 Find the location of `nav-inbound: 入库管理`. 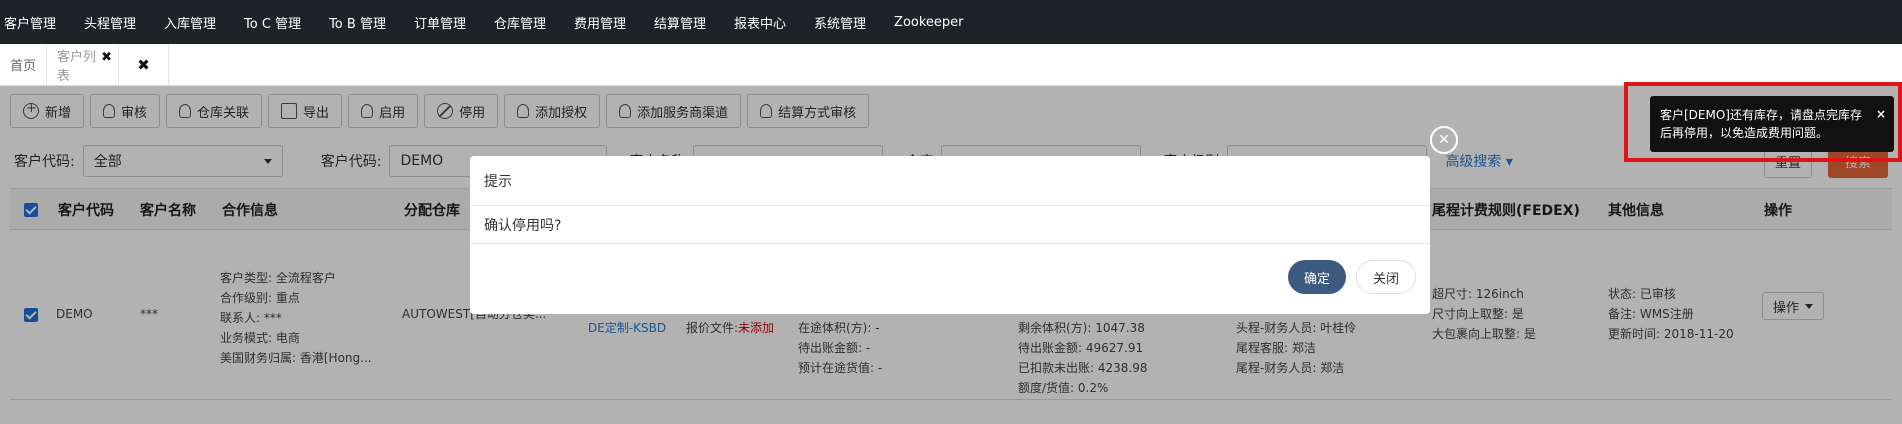

nav-inbound: 入库管理 is located at coordinates (190, 22).